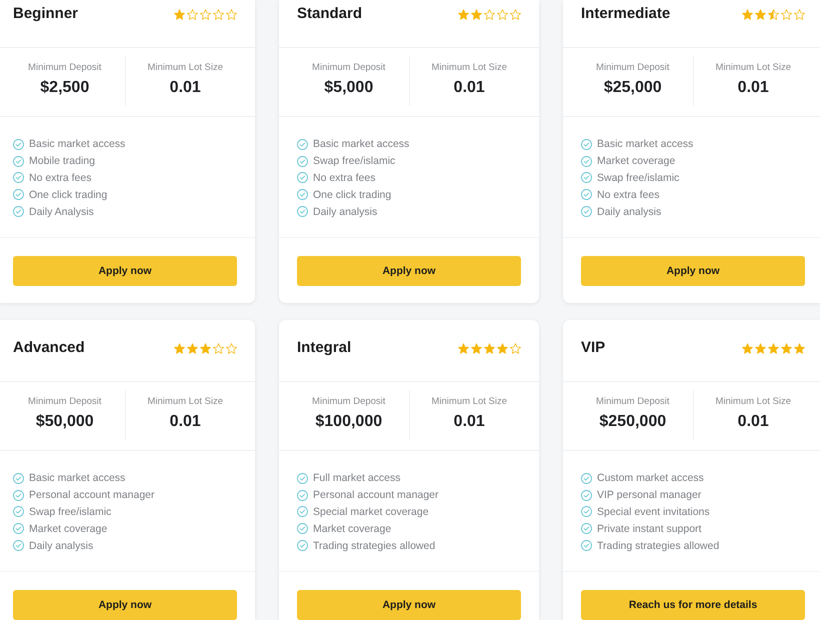 The image size is (820, 620). I want to click on stat-value: $5,000, so click(349, 88).